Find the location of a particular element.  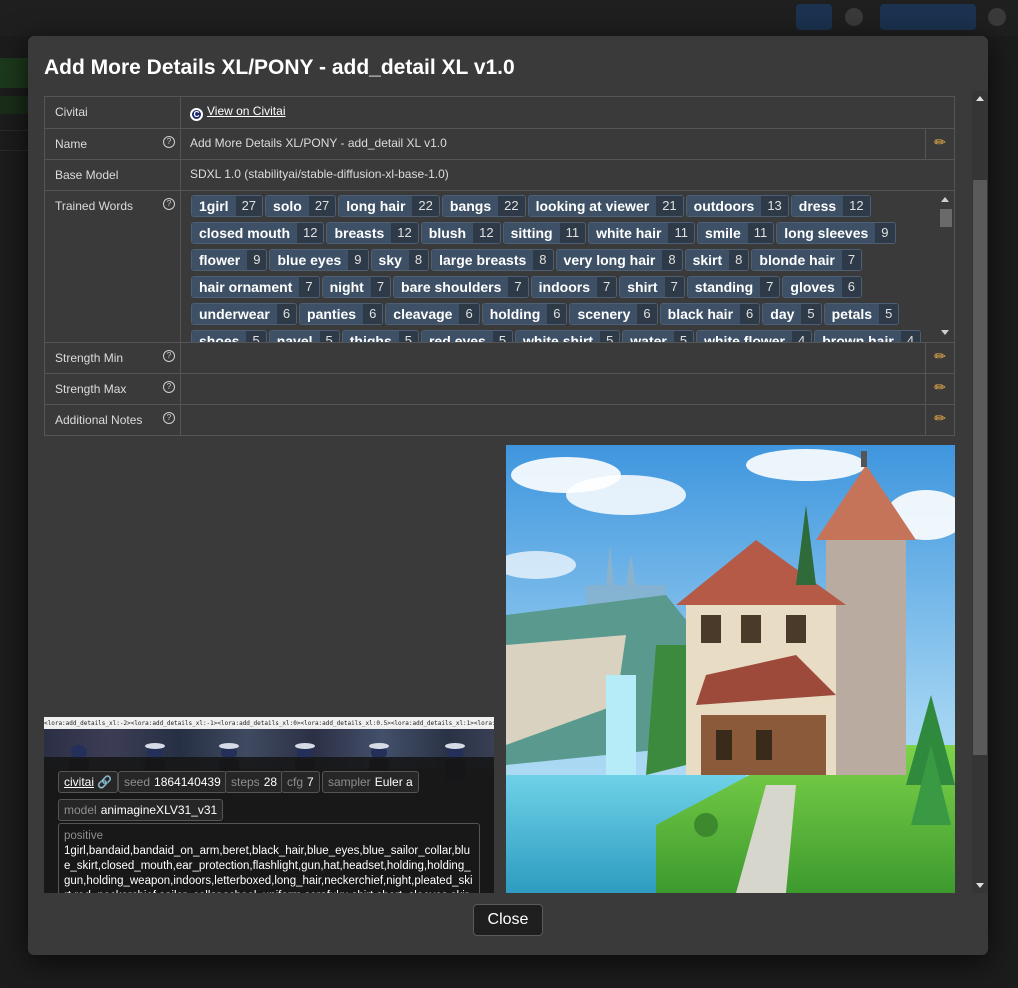

trained-word-chip: 1girl 27 is located at coordinates (227, 206).